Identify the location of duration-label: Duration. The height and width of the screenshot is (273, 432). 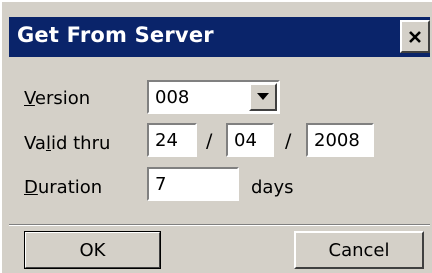
(63, 187).